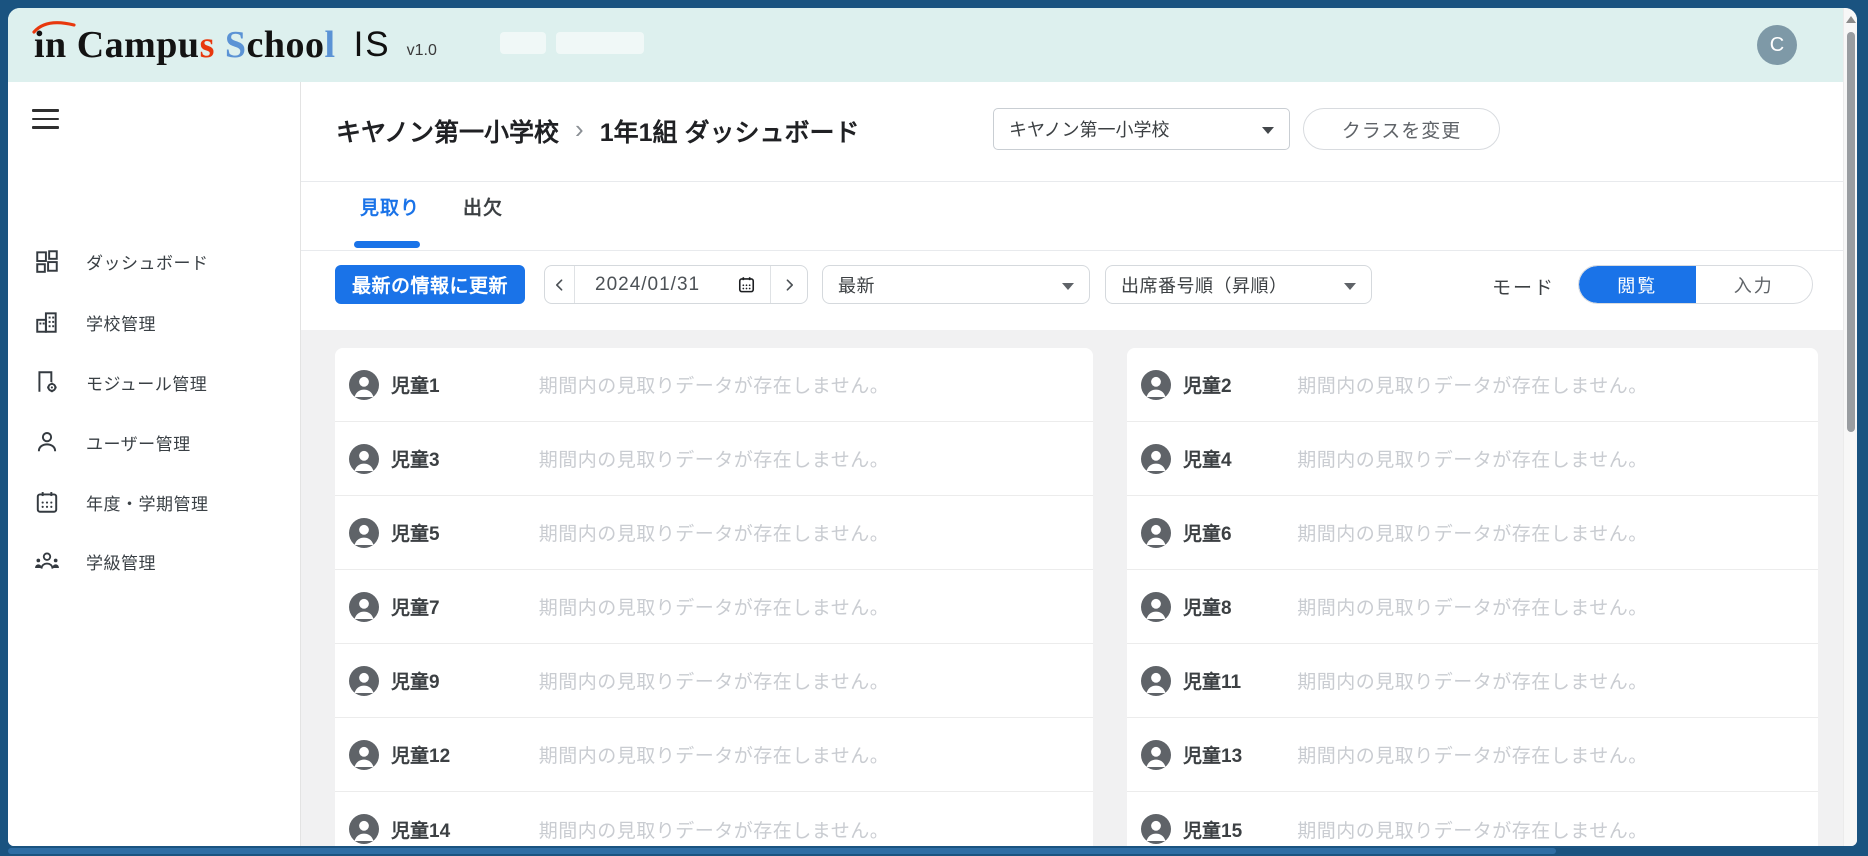  Describe the element at coordinates (597, 131) in the screenshot. I see `breadcrumb: キヤノン第一小学校 › 1年1組 ダッシュボード` at that location.